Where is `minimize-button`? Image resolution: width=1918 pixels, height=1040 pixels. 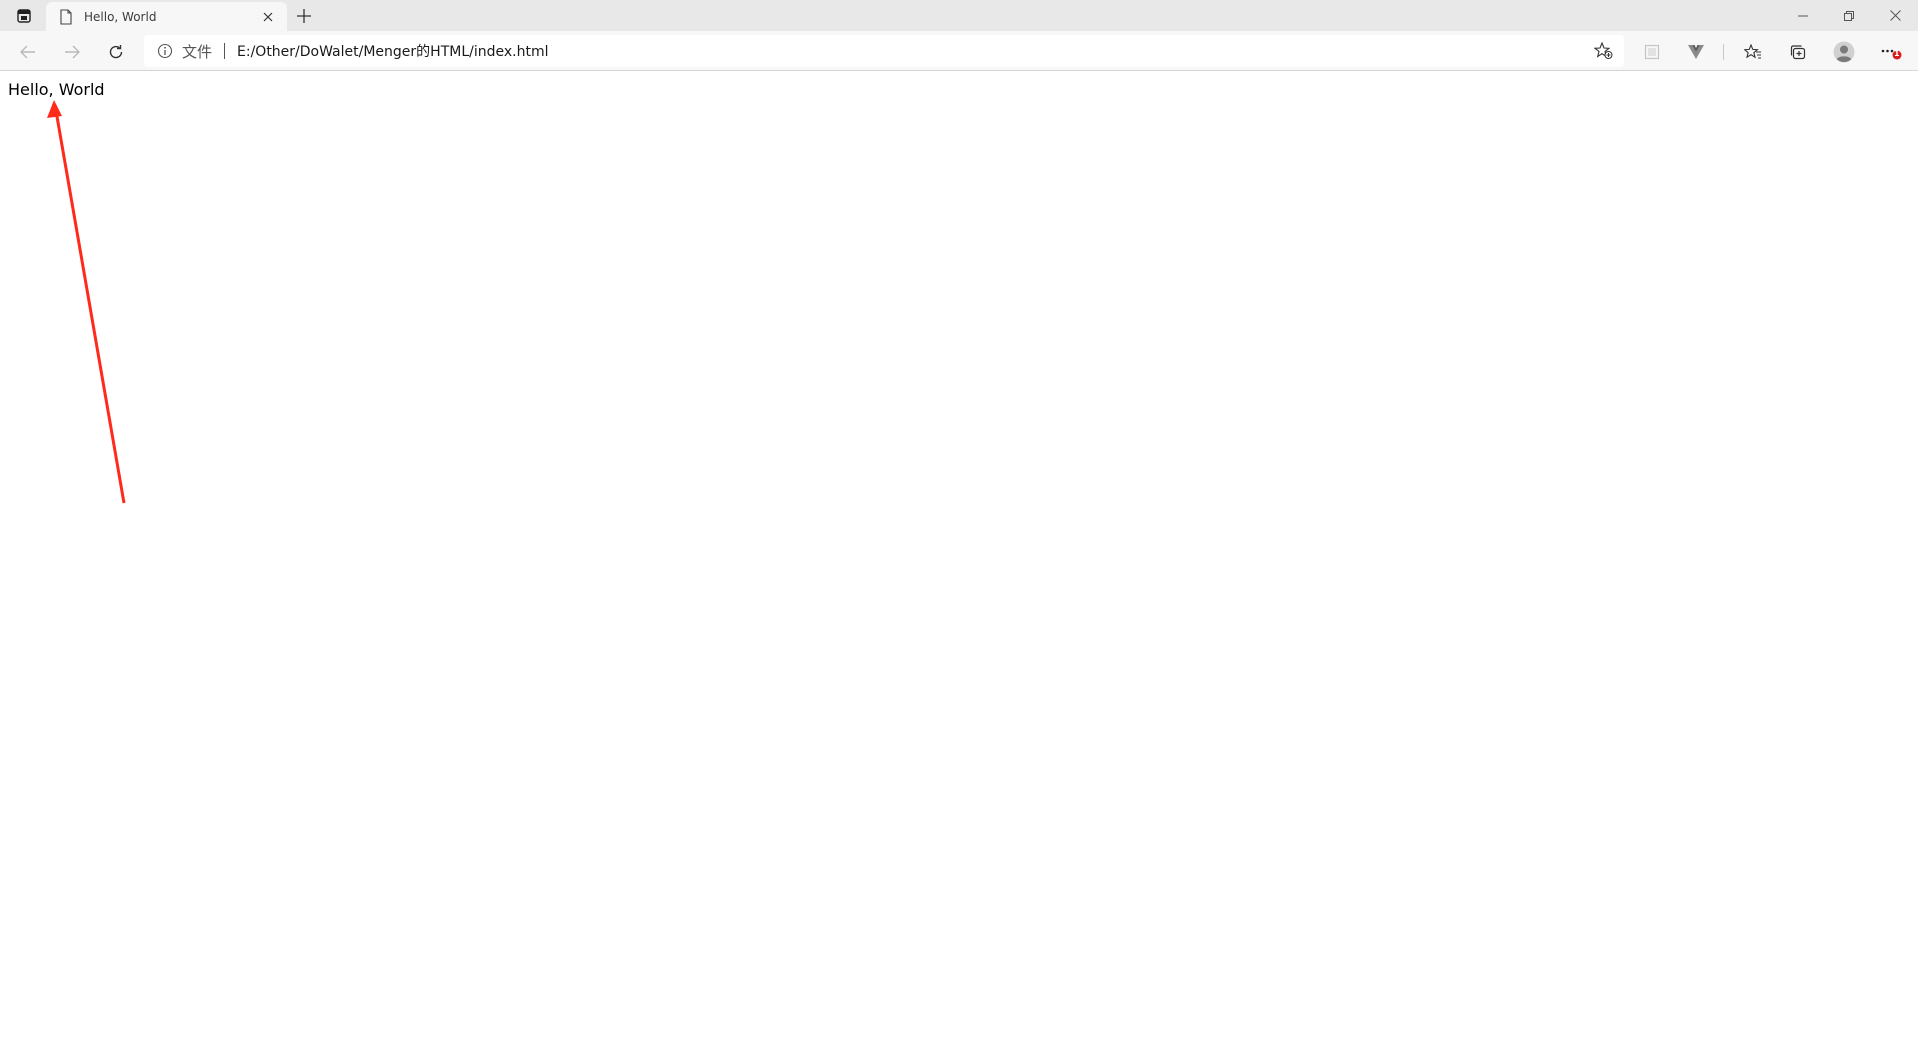 minimize-button is located at coordinates (1803, 15).